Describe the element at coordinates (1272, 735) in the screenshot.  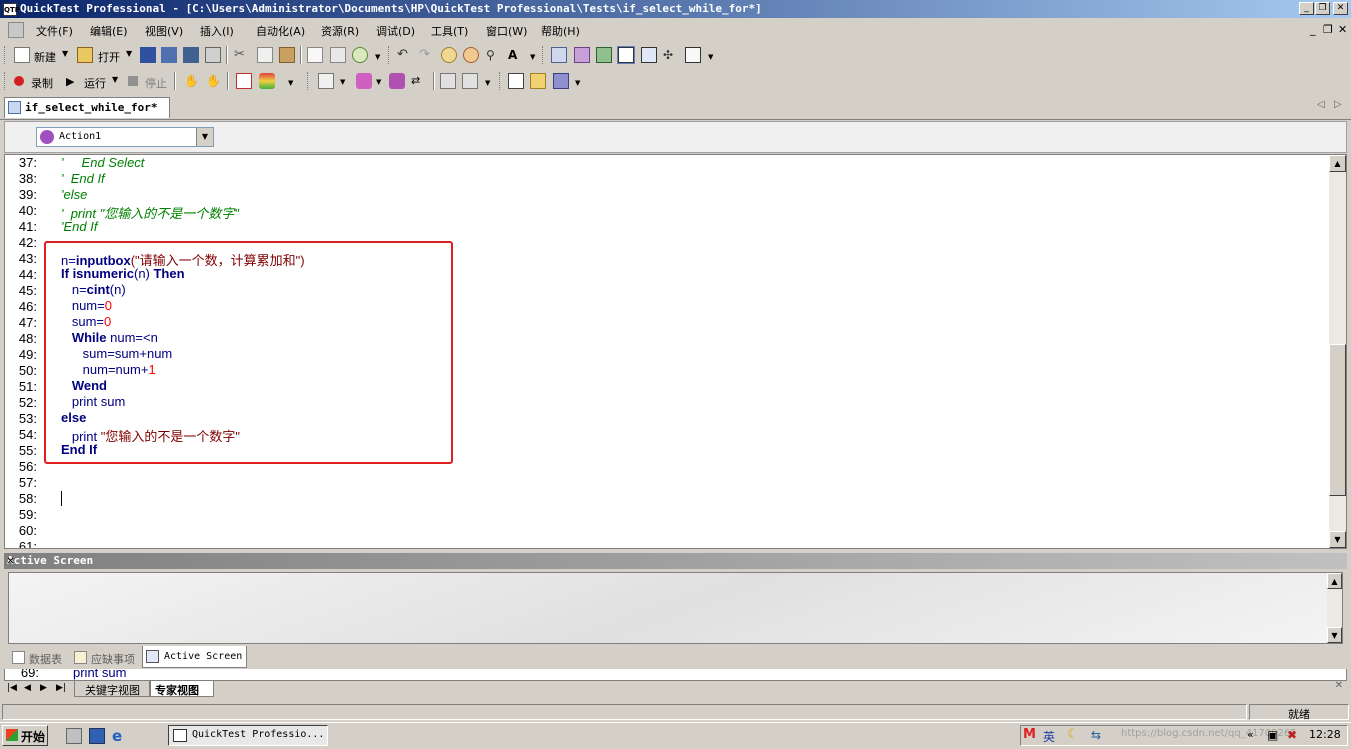
I see `monitor-icon: ▣` at that location.